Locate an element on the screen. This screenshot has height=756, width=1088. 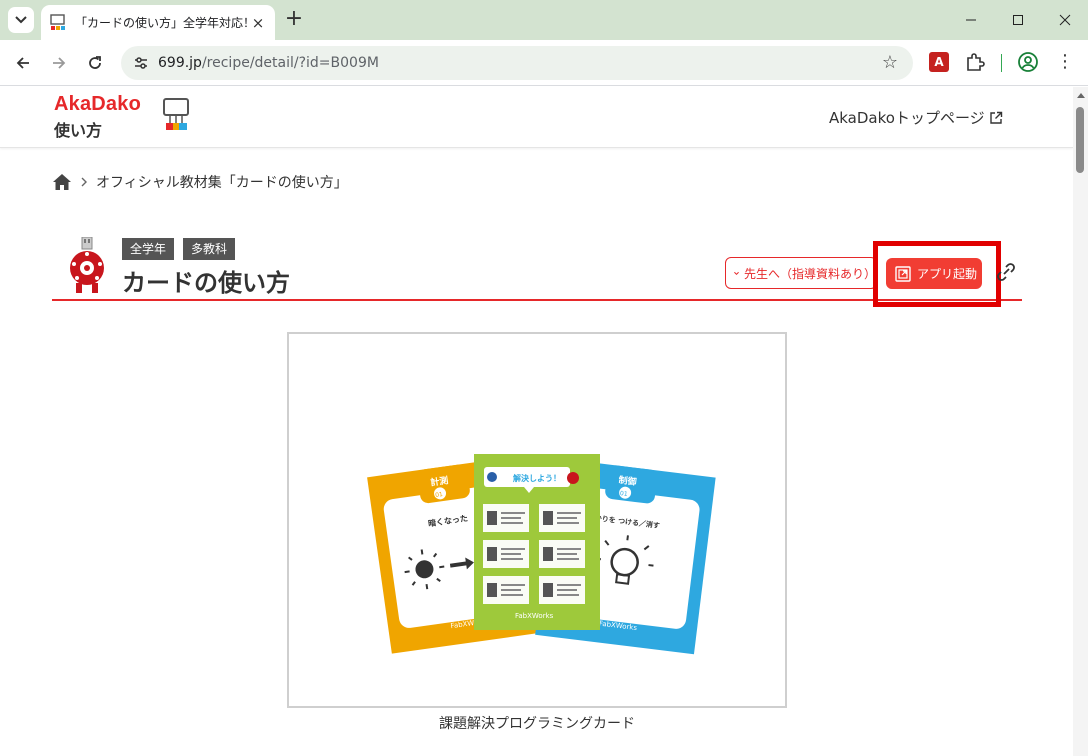
breadcrumb-current: オフィシャル教材集「カードの使い方」 is located at coordinates (222, 183).